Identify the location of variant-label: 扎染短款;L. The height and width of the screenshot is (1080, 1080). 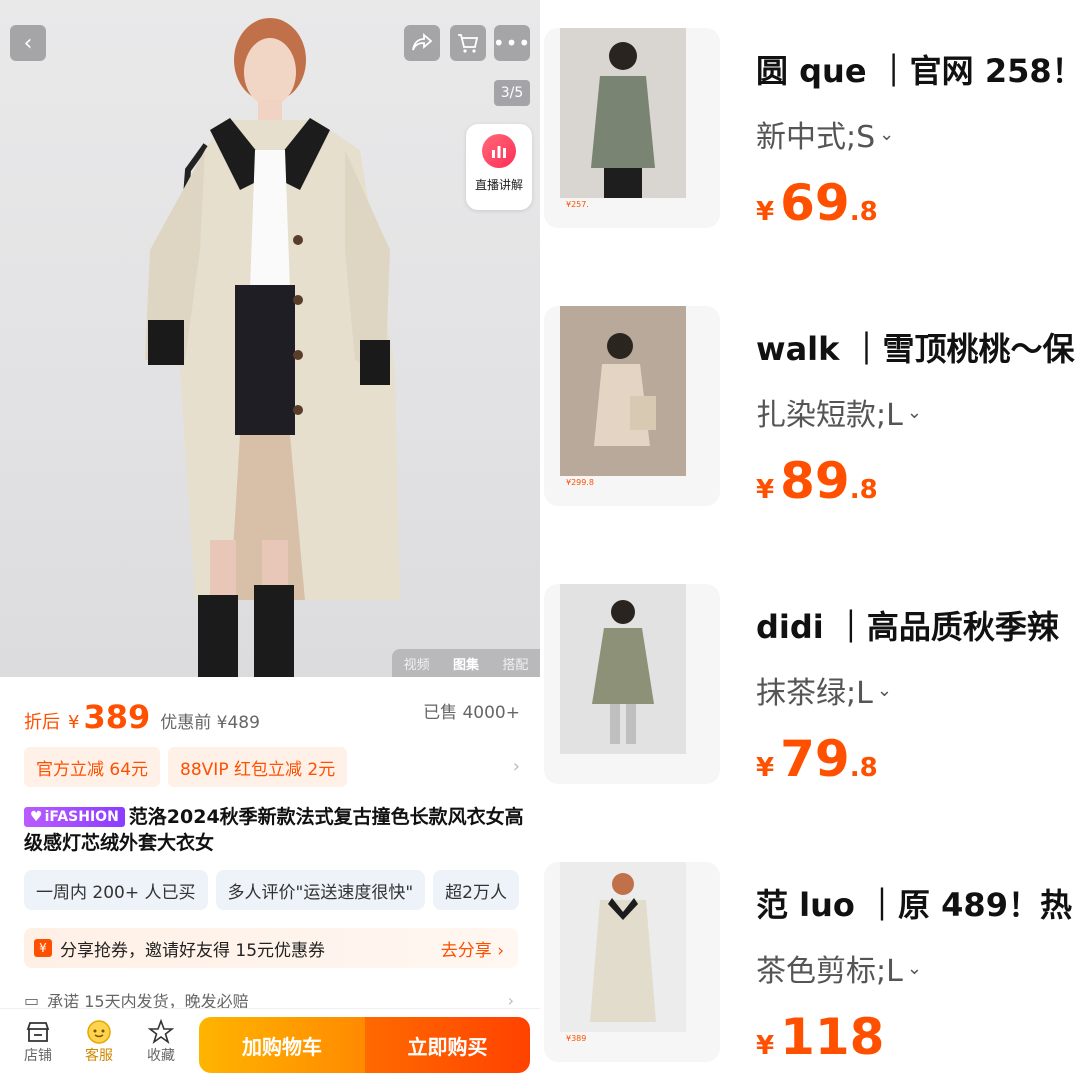
(829, 415).